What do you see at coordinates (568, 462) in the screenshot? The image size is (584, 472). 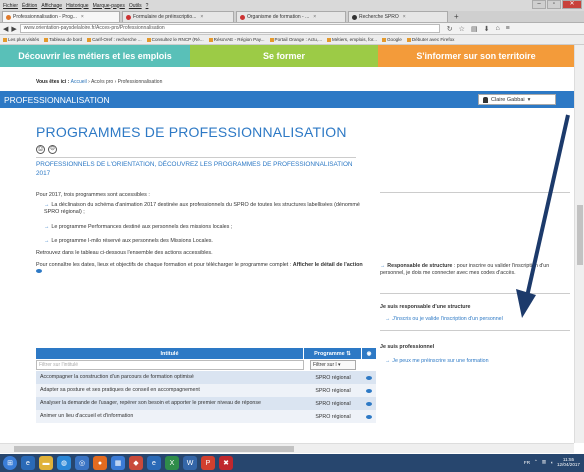 I see `clock: 11:55 12/04/2017` at bounding box center [568, 462].